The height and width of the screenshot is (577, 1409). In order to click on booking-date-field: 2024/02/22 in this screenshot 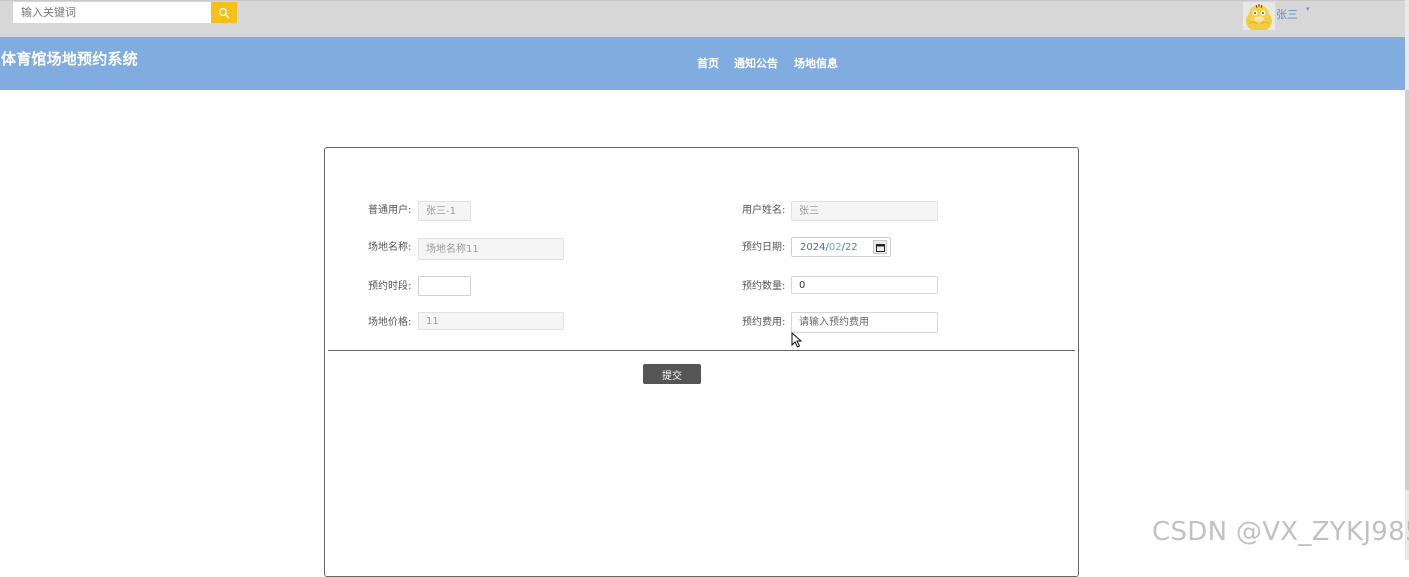, I will do `click(841, 247)`.